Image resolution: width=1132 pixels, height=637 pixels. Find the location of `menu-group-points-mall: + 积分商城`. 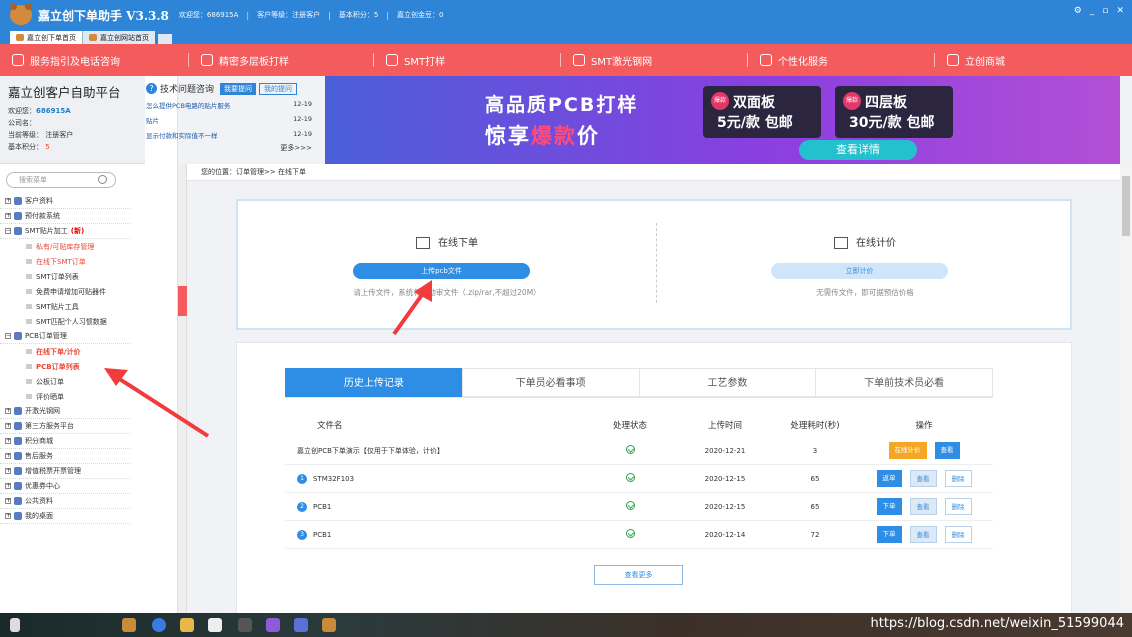

menu-group-points-mall: + 积分商城 is located at coordinates (65, 441).